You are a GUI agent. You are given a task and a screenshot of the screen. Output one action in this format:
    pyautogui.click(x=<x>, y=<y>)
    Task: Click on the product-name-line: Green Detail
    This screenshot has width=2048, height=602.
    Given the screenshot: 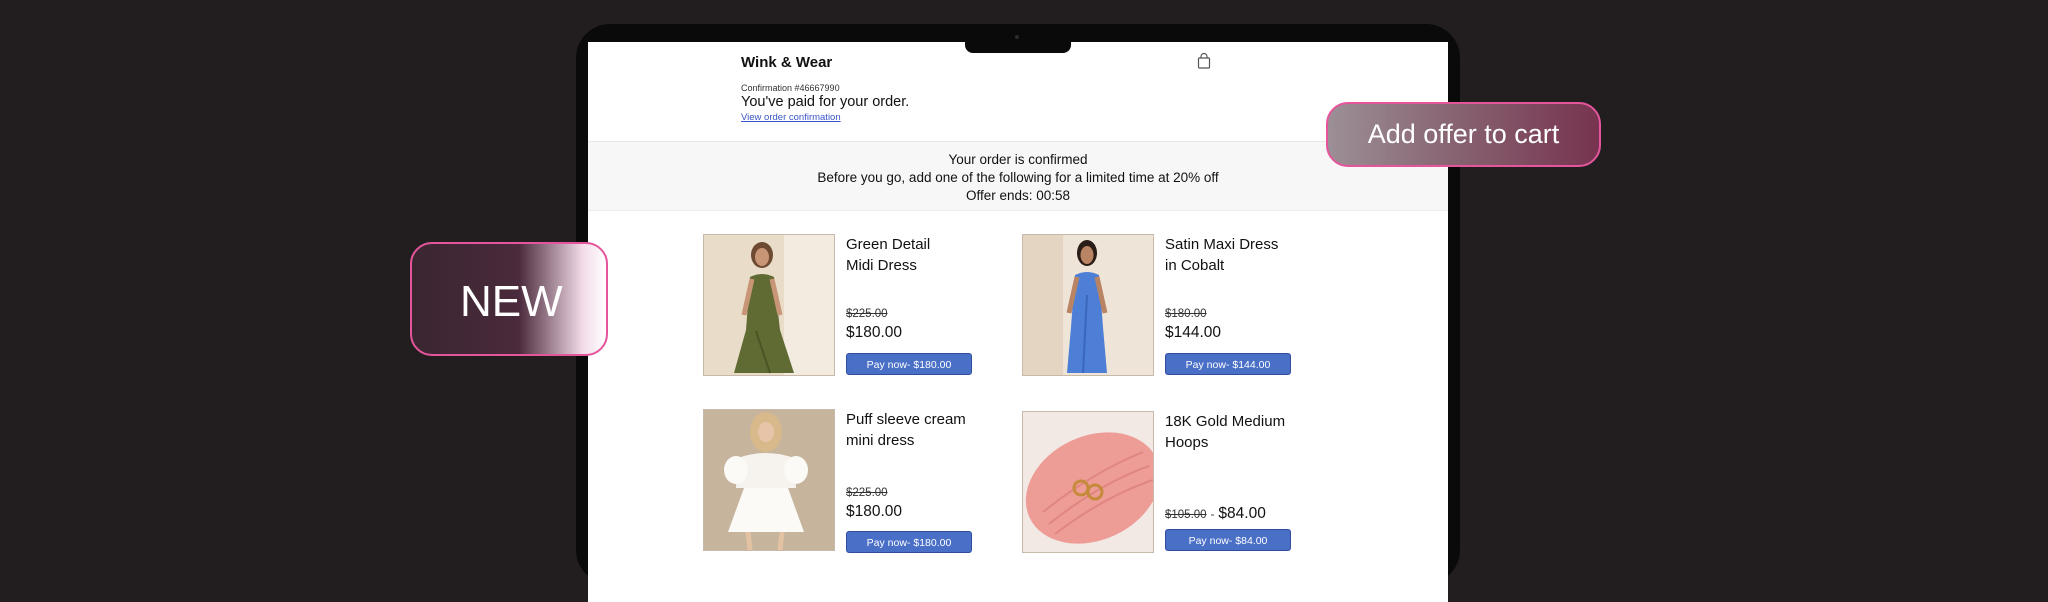 What is the action you would take?
    pyautogui.click(x=888, y=244)
    